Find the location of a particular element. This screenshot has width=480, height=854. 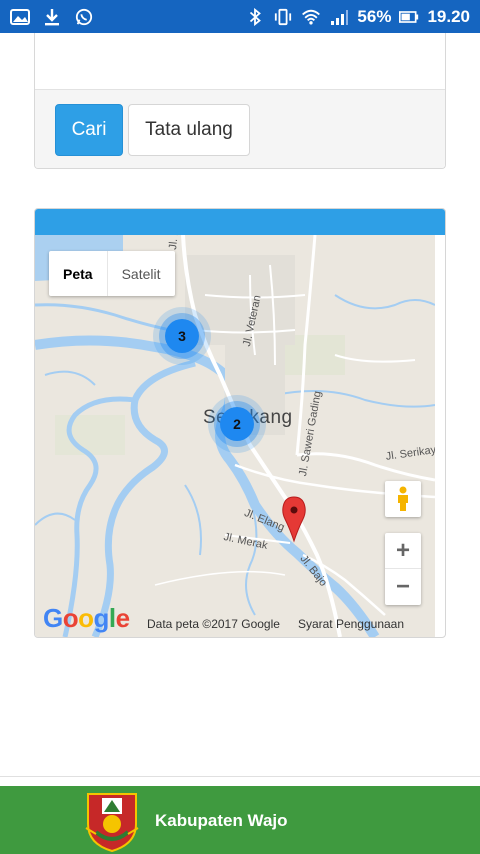

download-icon is located at coordinates (52, 16).